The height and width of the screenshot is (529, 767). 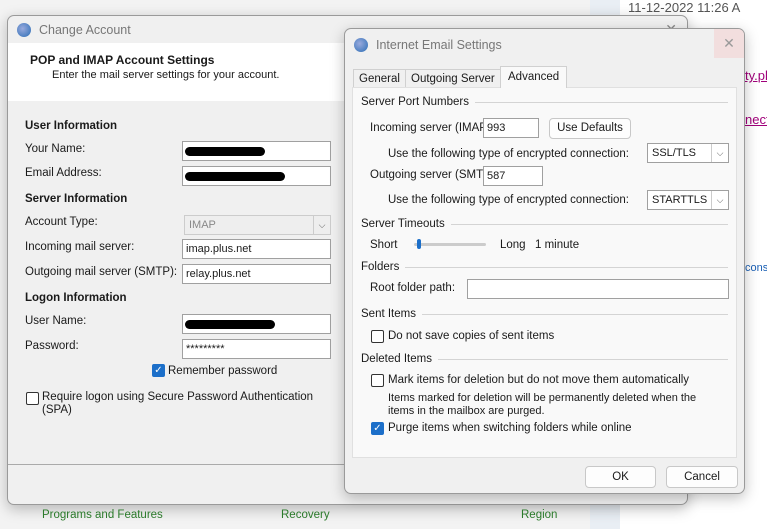 What do you see at coordinates (377, 336) in the screenshot?
I see `no-save-sent-checkbox` at bounding box center [377, 336].